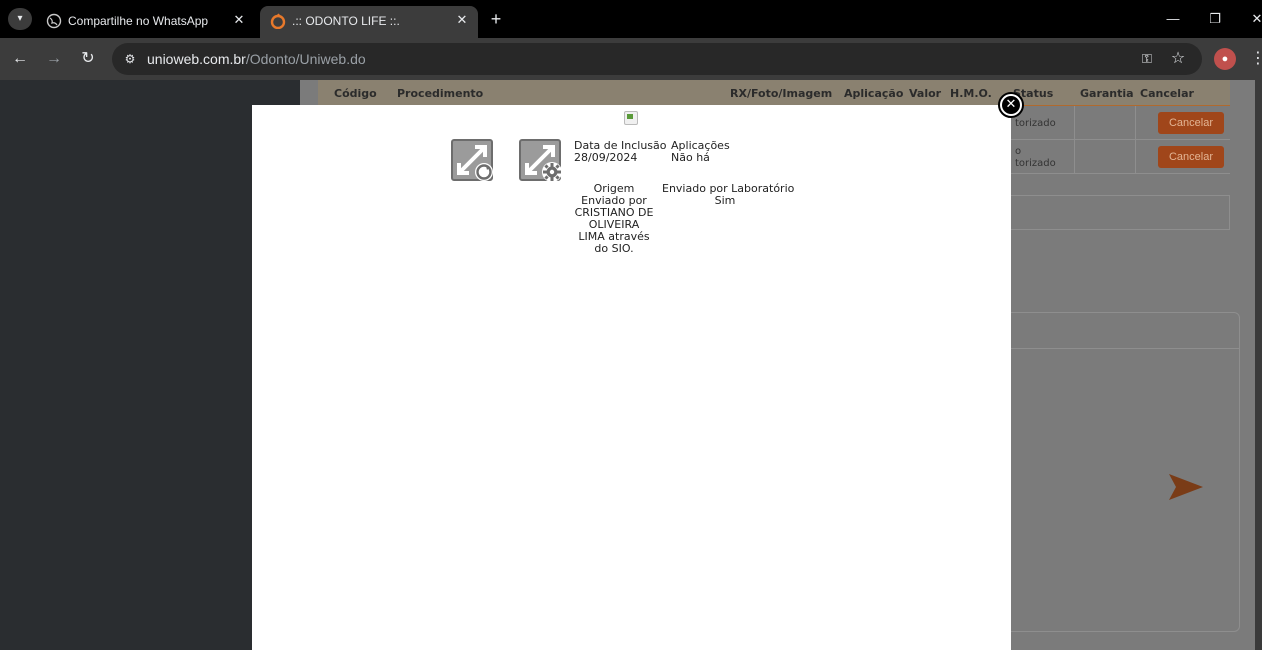  Describe the element at coordinates (1215, 19) in the screenshot. I see `restore-window-icon: ❐` at that location.